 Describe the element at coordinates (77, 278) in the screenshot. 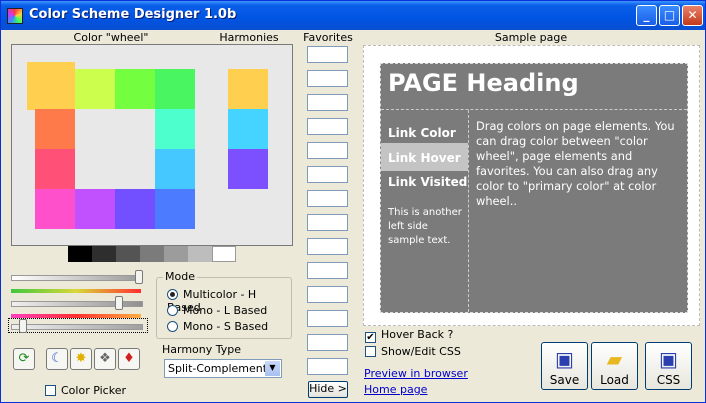

I see `hue-slider-track` at that location.